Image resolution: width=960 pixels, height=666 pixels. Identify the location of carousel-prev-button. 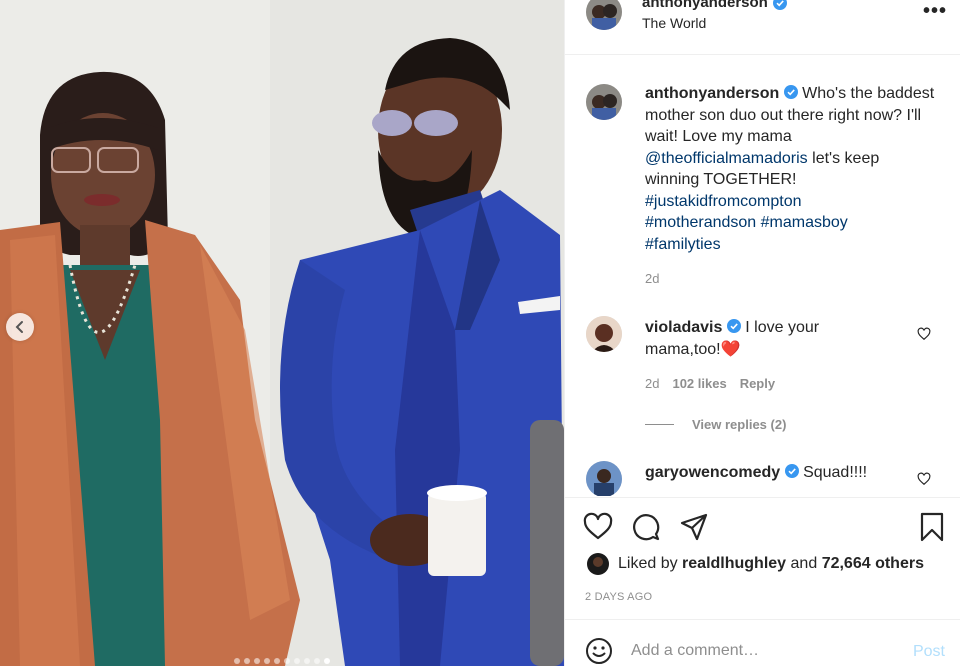
(20, 327).